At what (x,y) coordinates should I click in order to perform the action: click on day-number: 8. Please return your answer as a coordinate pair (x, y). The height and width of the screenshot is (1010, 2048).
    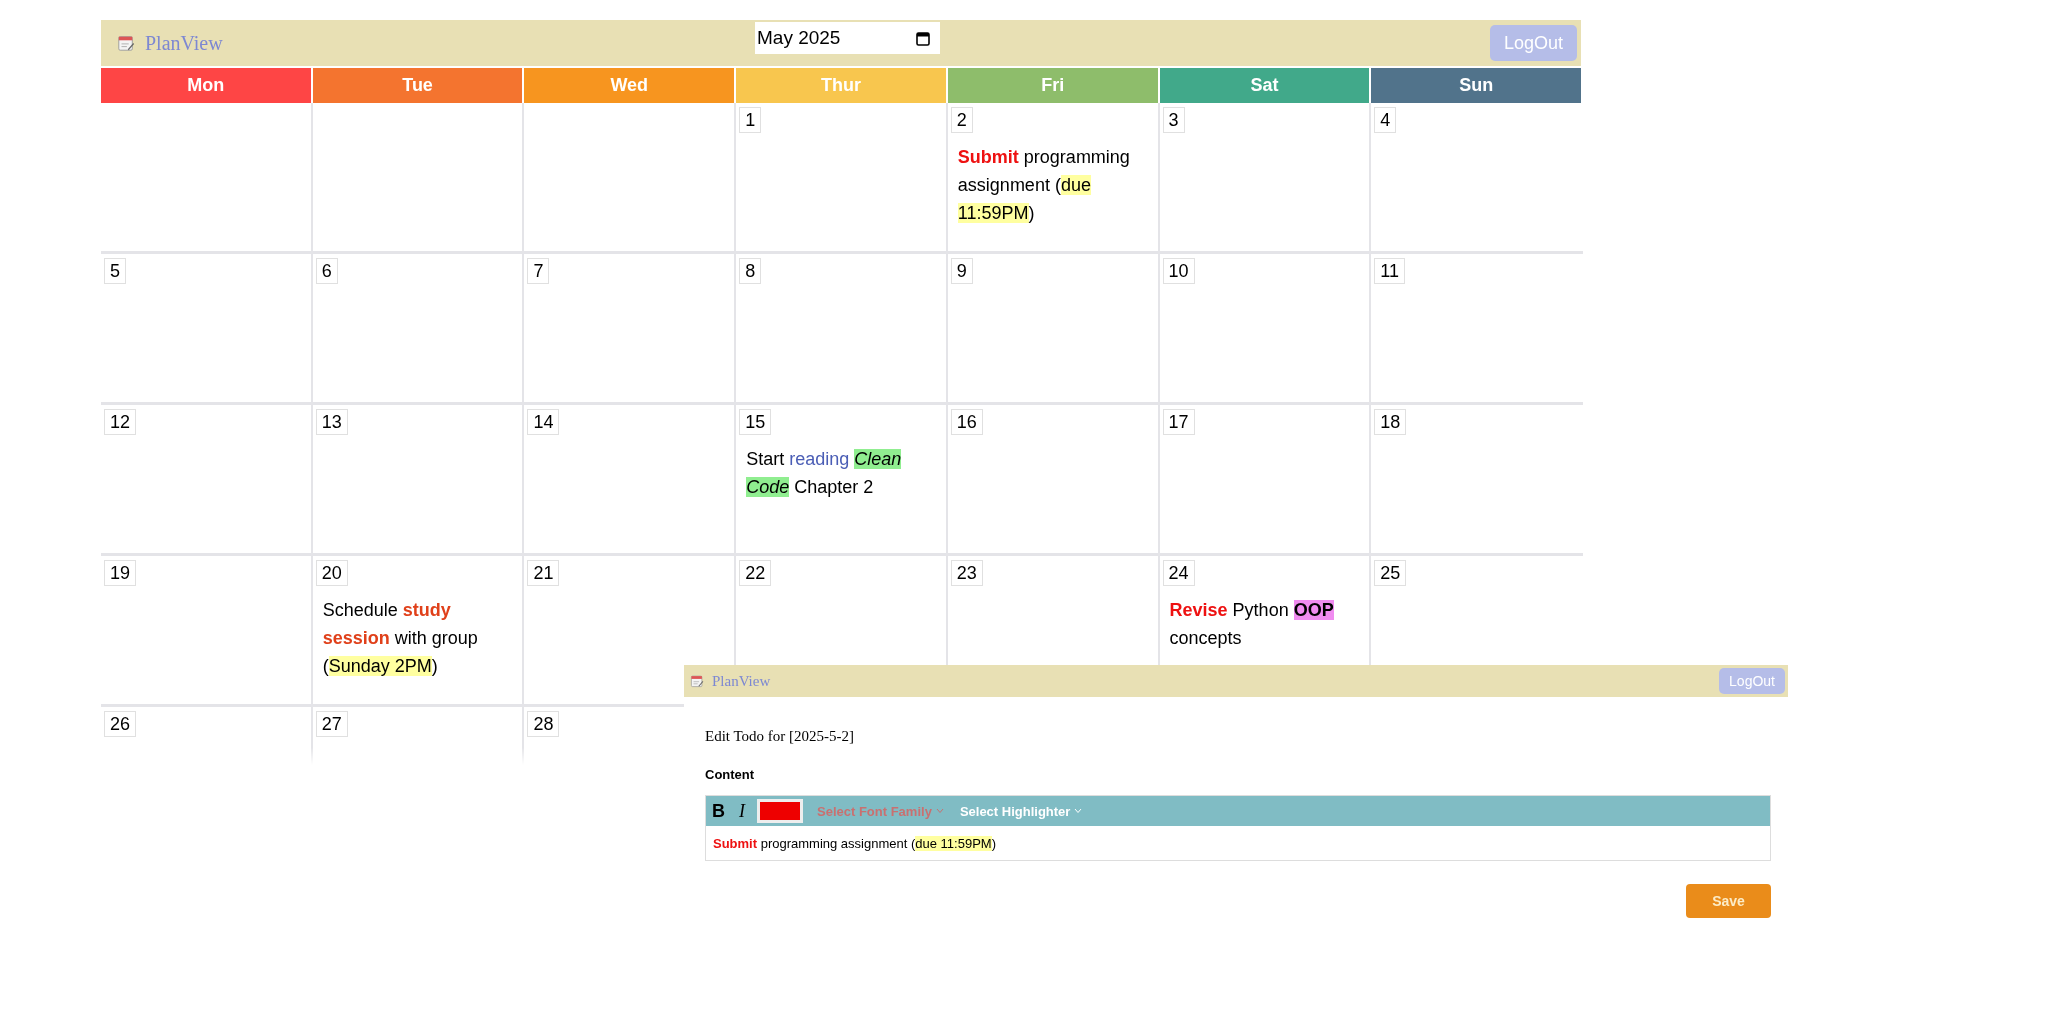
    Looking at the image, I should click on (750, 271).